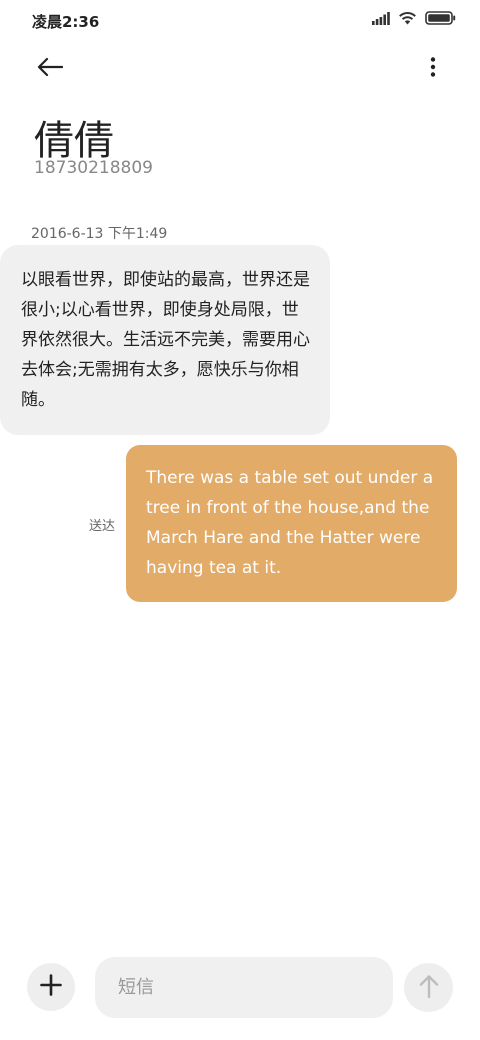 The height and width of the screenshot is (1040, 480). I want to click on add-attachment-button, so click(51, 987).